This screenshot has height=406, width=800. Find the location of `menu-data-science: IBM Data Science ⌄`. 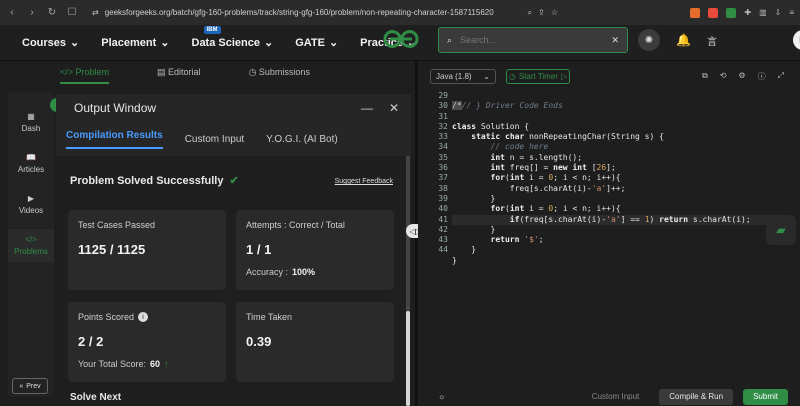

menu-data-science: IBM Data Science ⌄ is located at coordinates (232, 37).